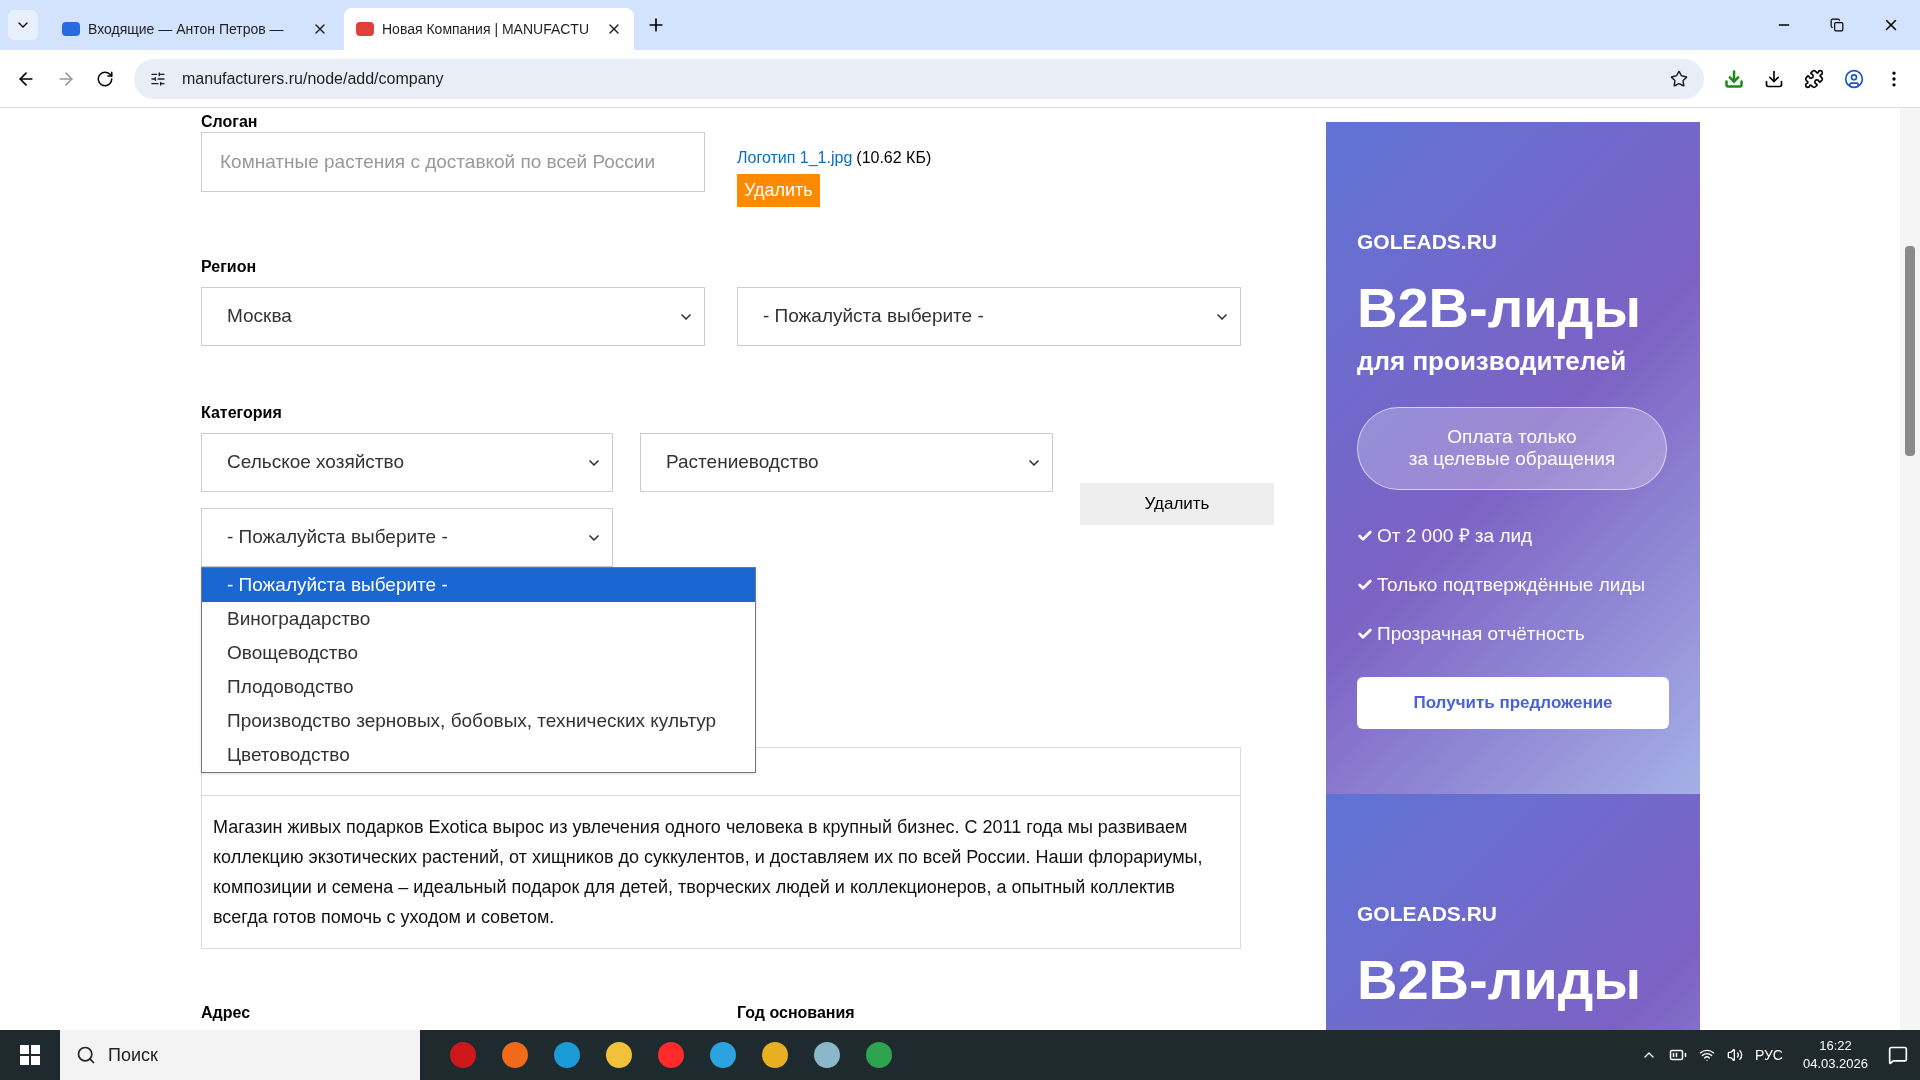  I want to click on select-field: Сельское хозяйство, so click(407, 462).